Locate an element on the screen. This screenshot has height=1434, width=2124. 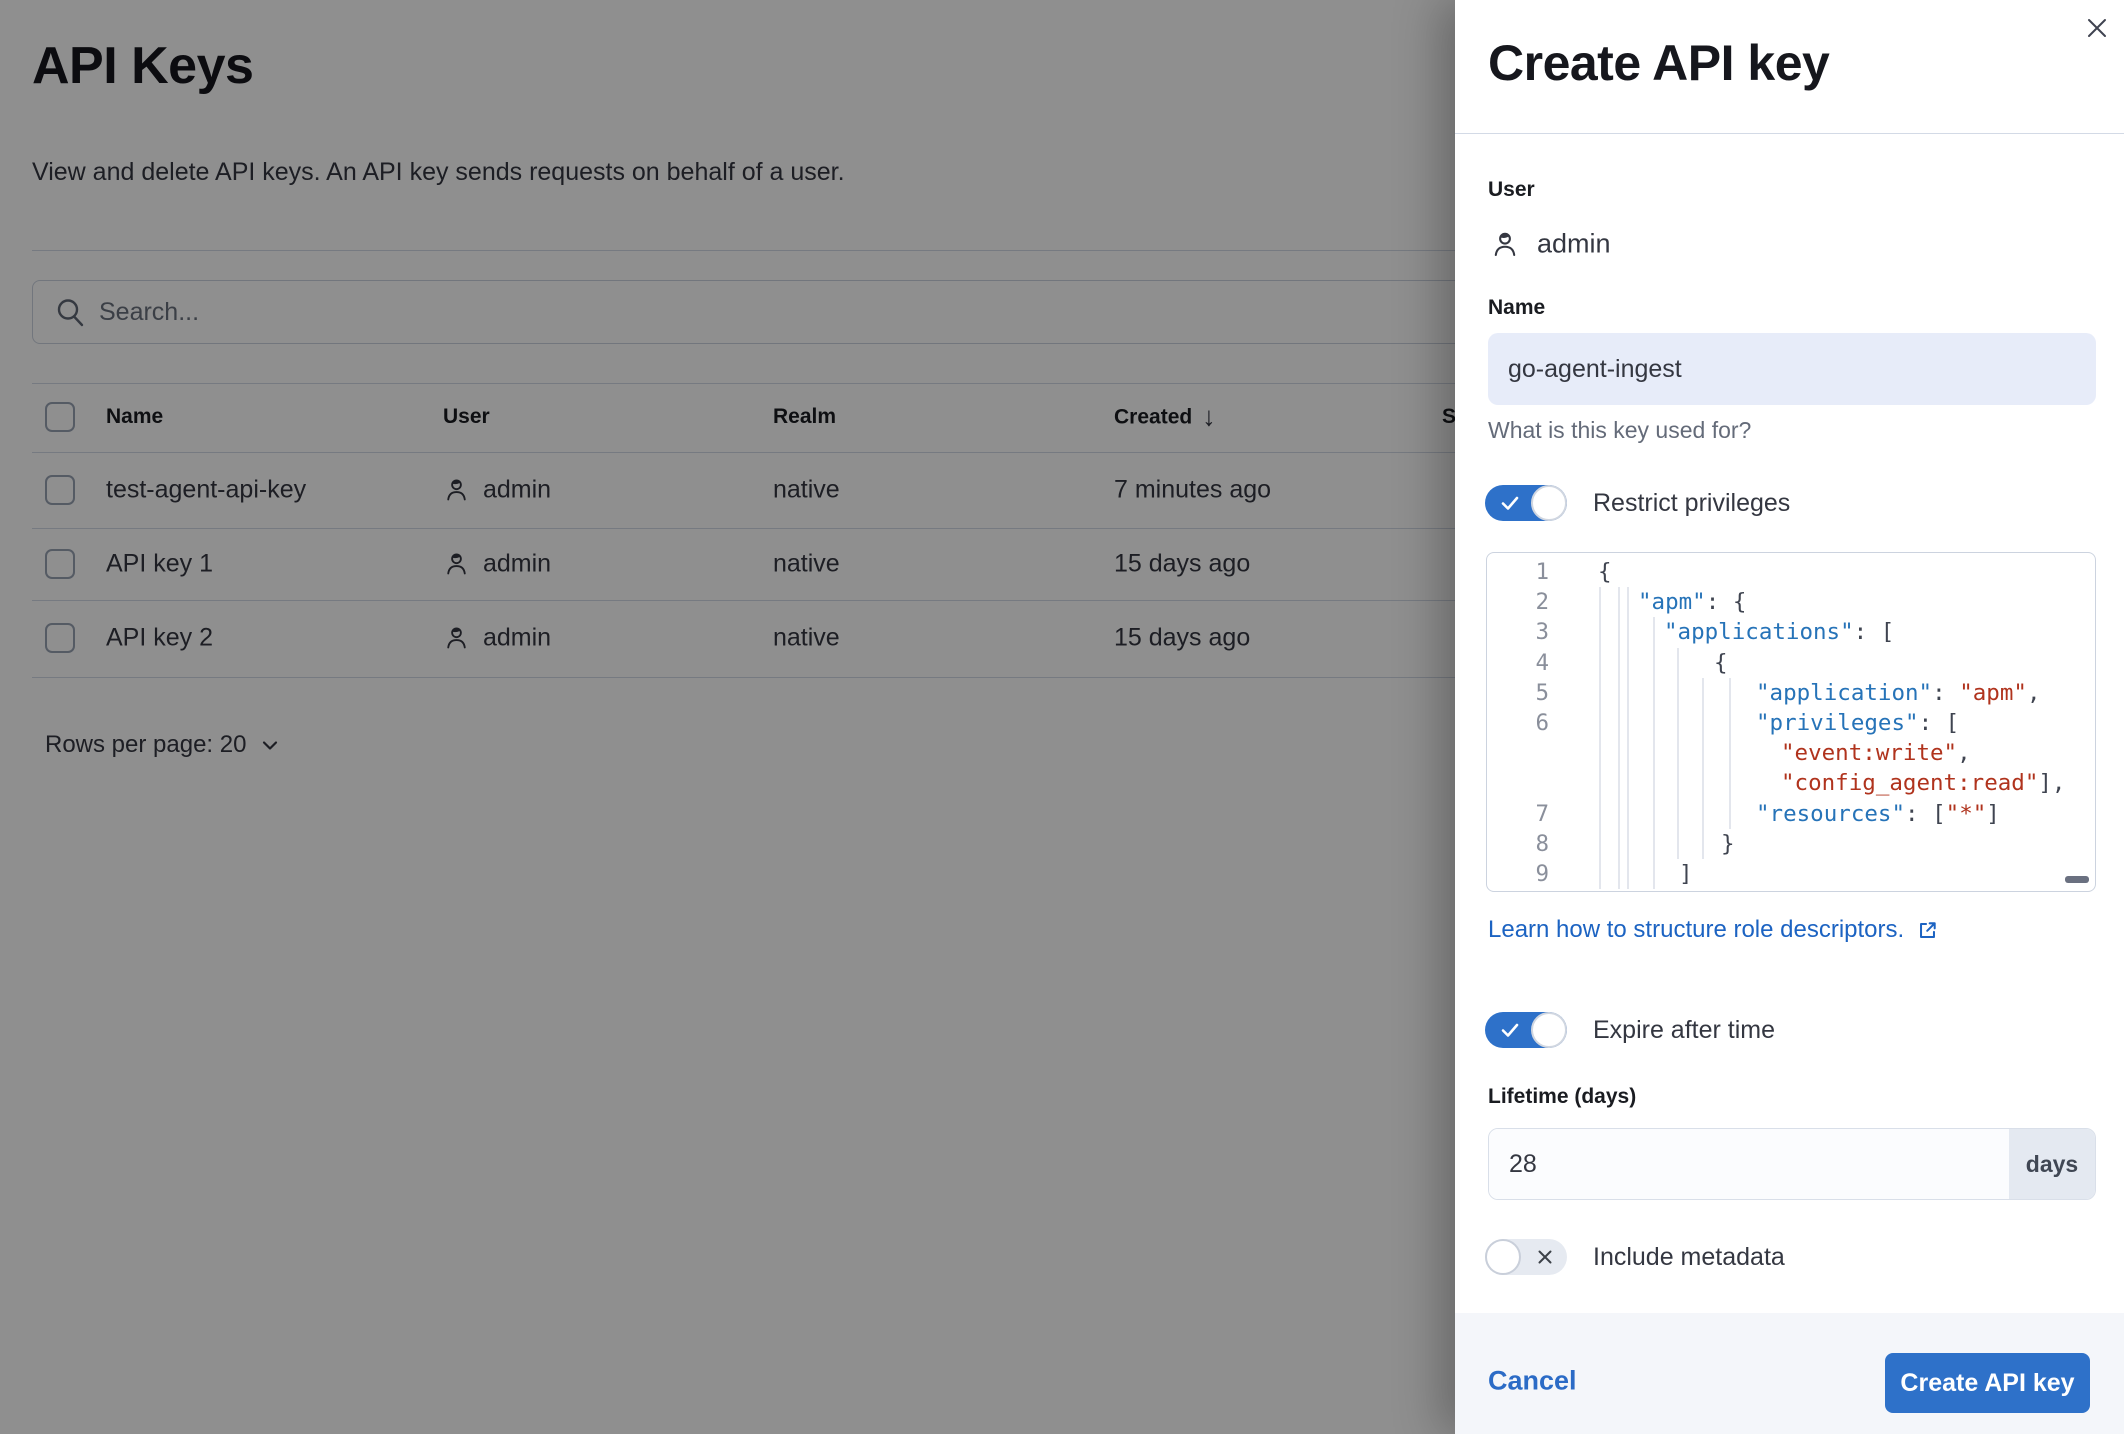
code-line: 1{ is located at coordinates (1791, 572).